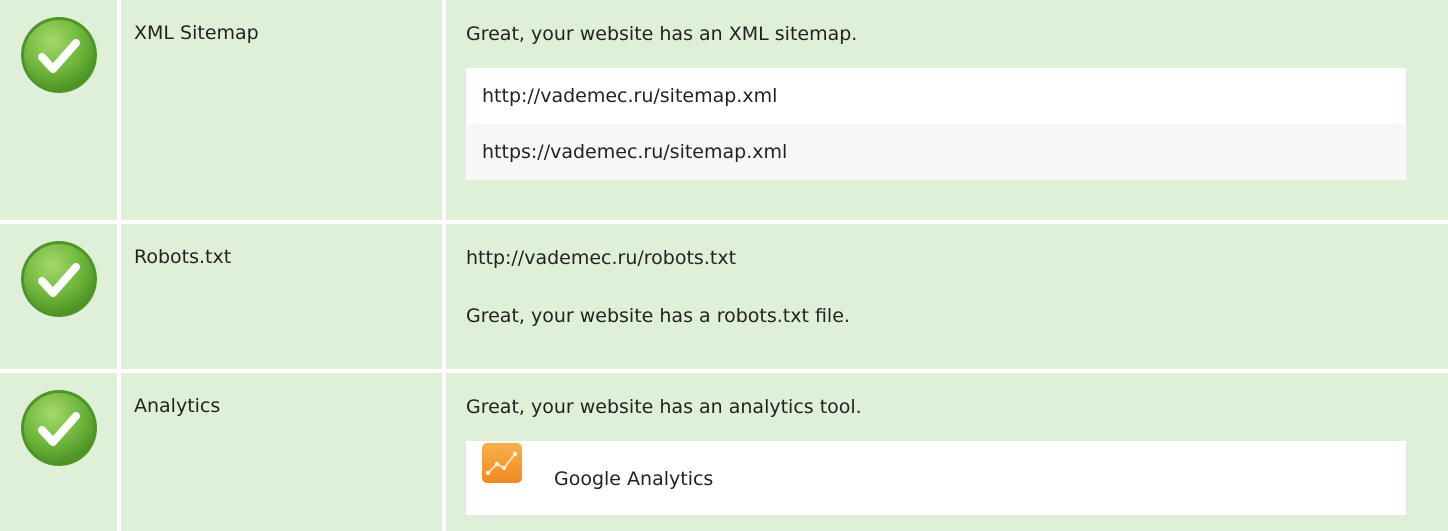 The height and width of the screenshot is (531, 1448). I want to click on analytics-tool-name: Google Analytics, so click(634, 479).